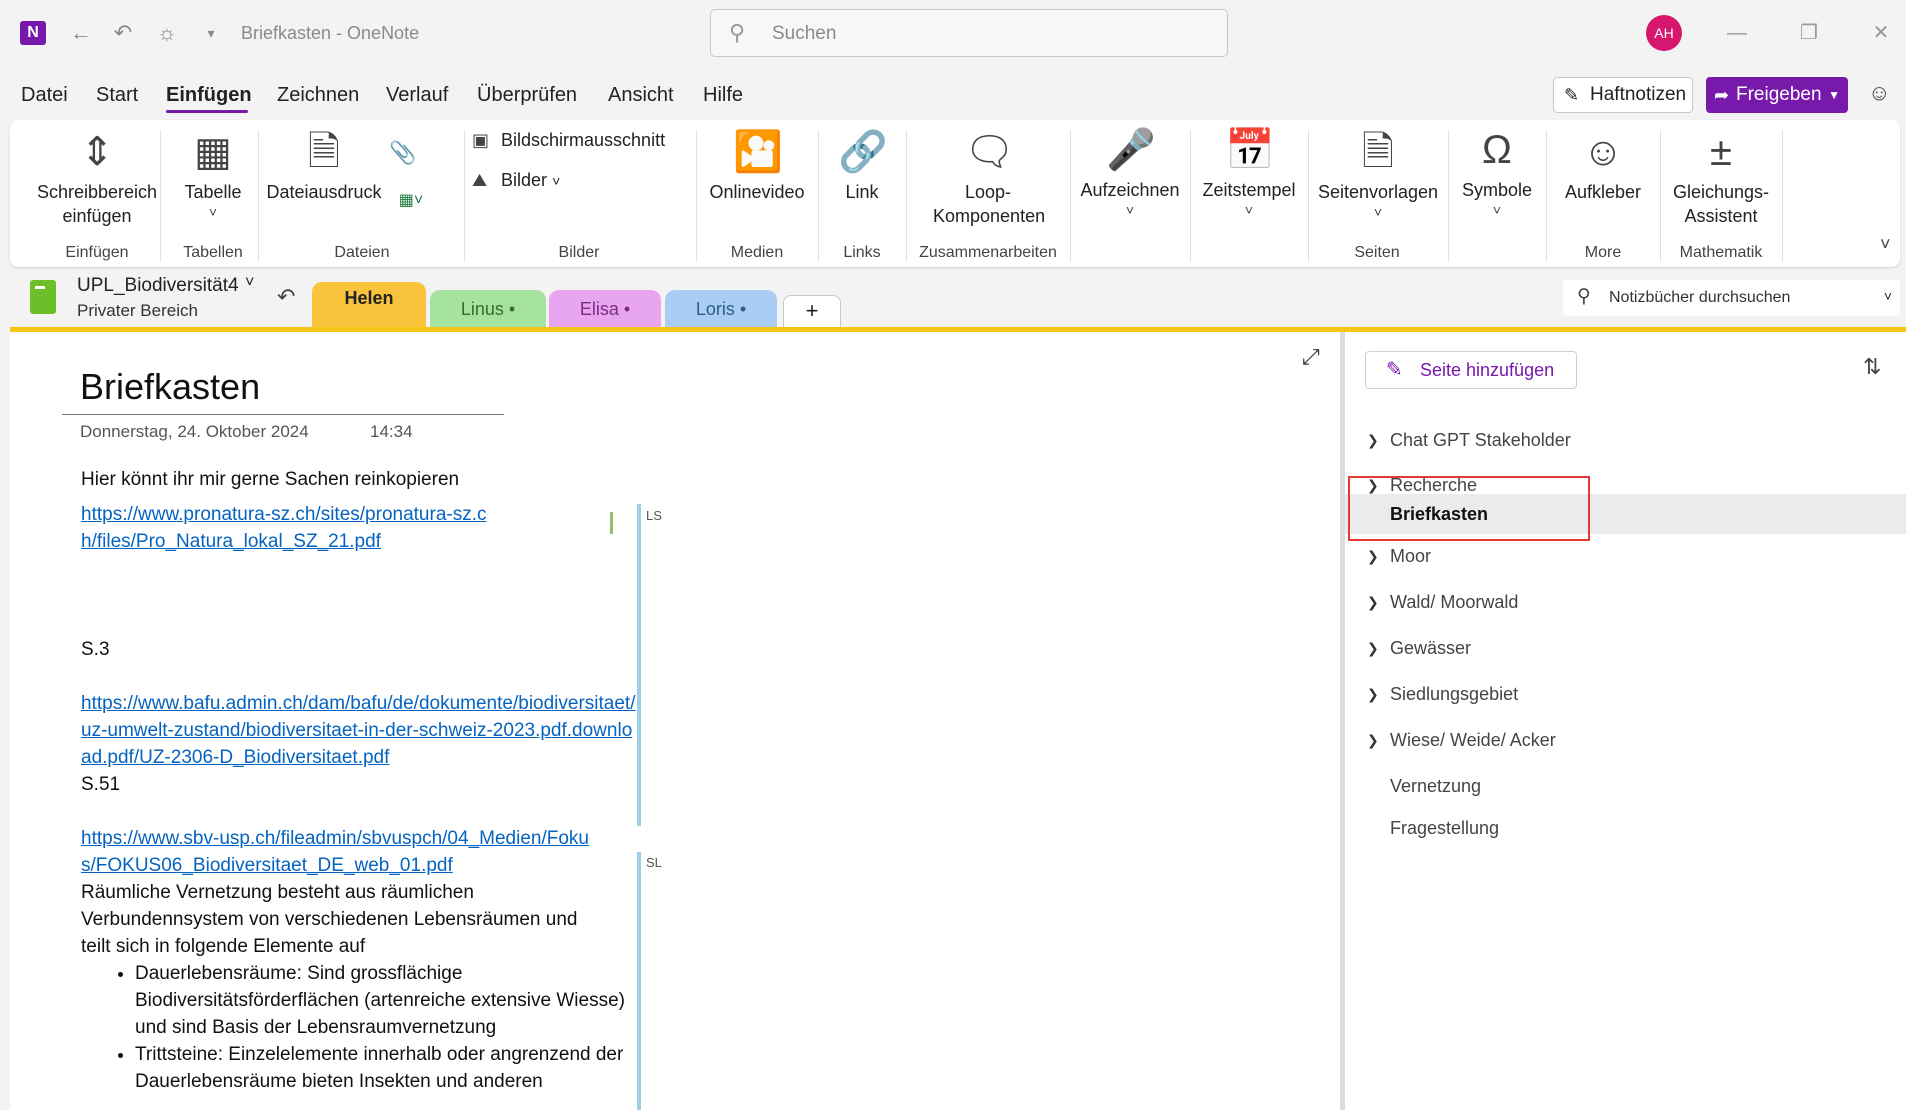  I want to click on add-page-button: ✎ Seite hinzufügen, so click(1471, 370).